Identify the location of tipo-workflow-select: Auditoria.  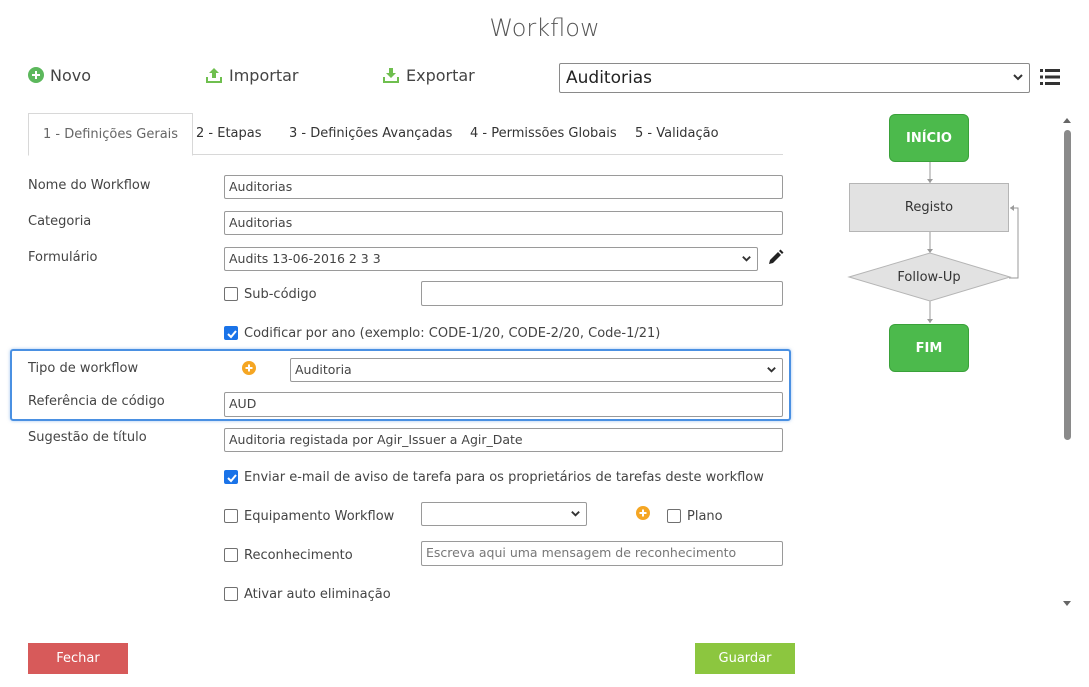
(536, 370).